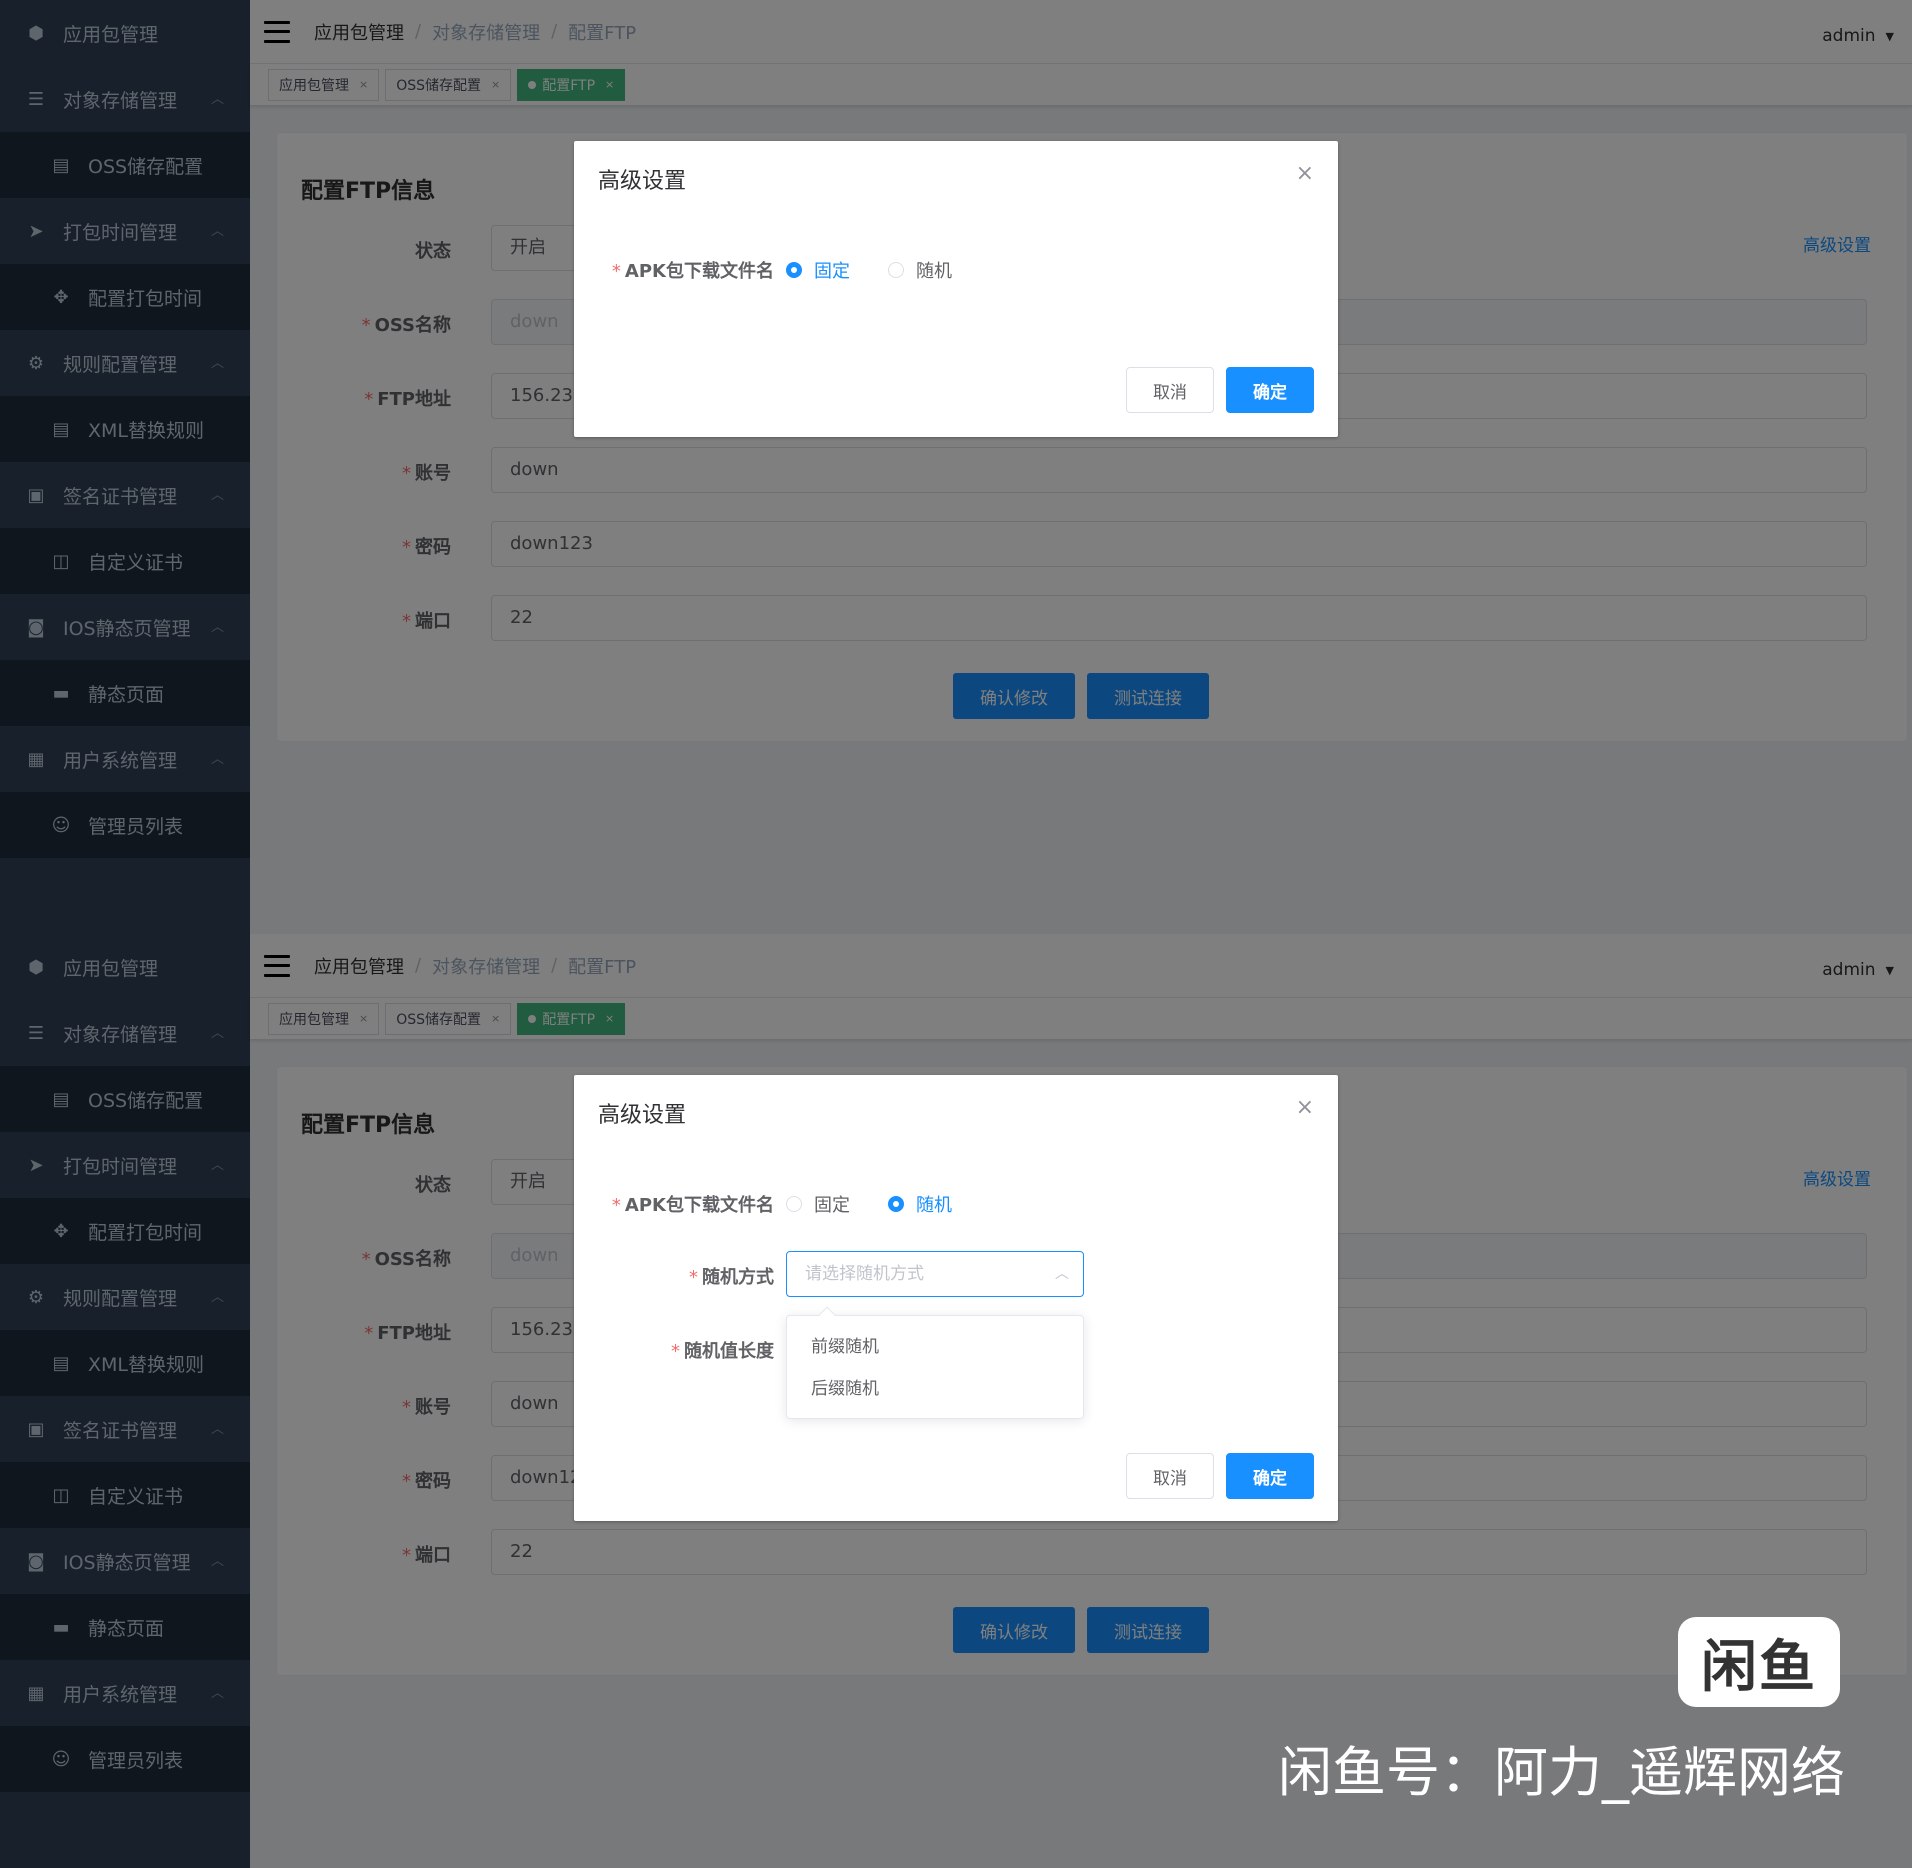 The width and height of the screenshot is (1912, 1868). What do you see at coordinates (1759, 1662) in the screenshot?
I see `watermark-logo: 闲鱼` at bounding box center [1759, 1662].